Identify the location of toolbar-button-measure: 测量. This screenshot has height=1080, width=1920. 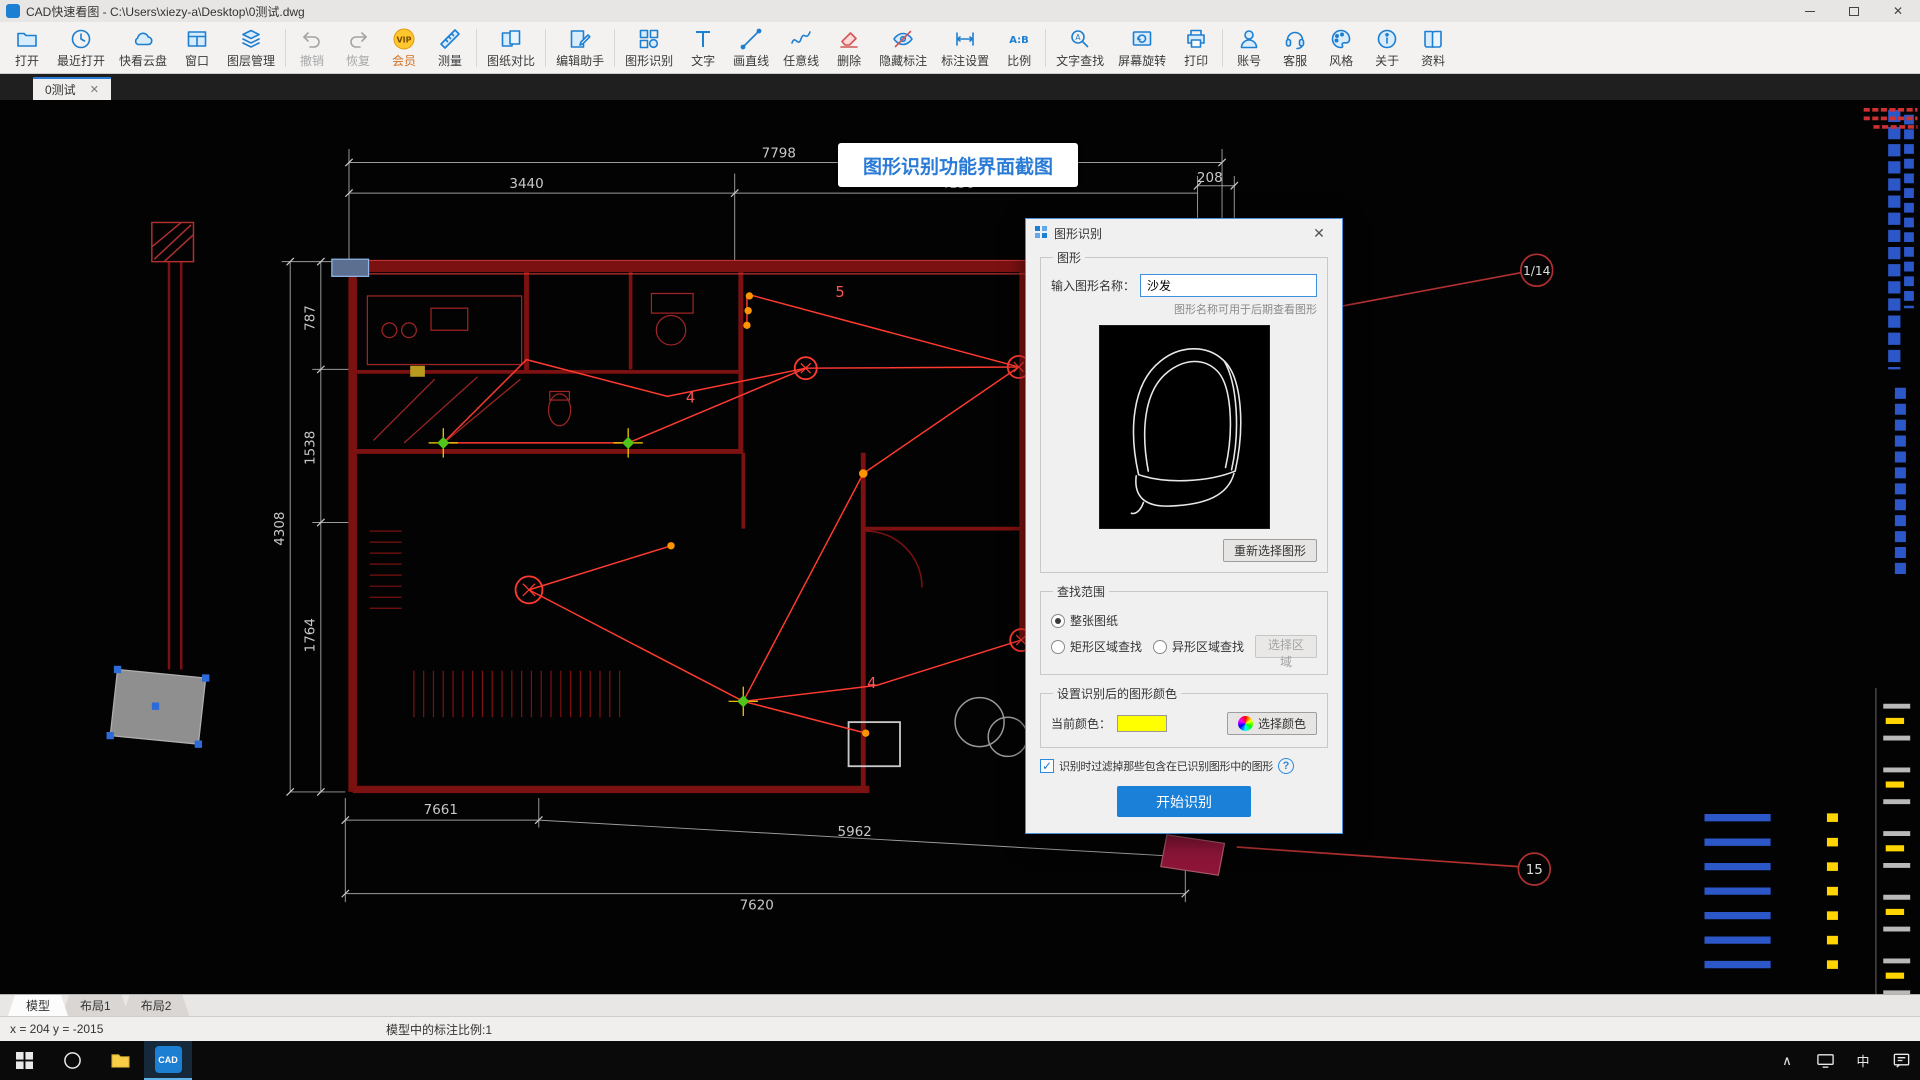
(450, 48).